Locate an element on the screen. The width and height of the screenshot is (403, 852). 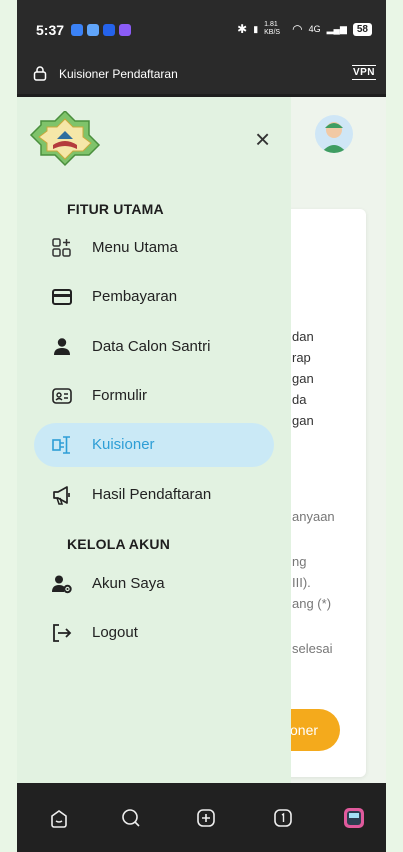
id-card-icon is located at coordinates (62, 396).